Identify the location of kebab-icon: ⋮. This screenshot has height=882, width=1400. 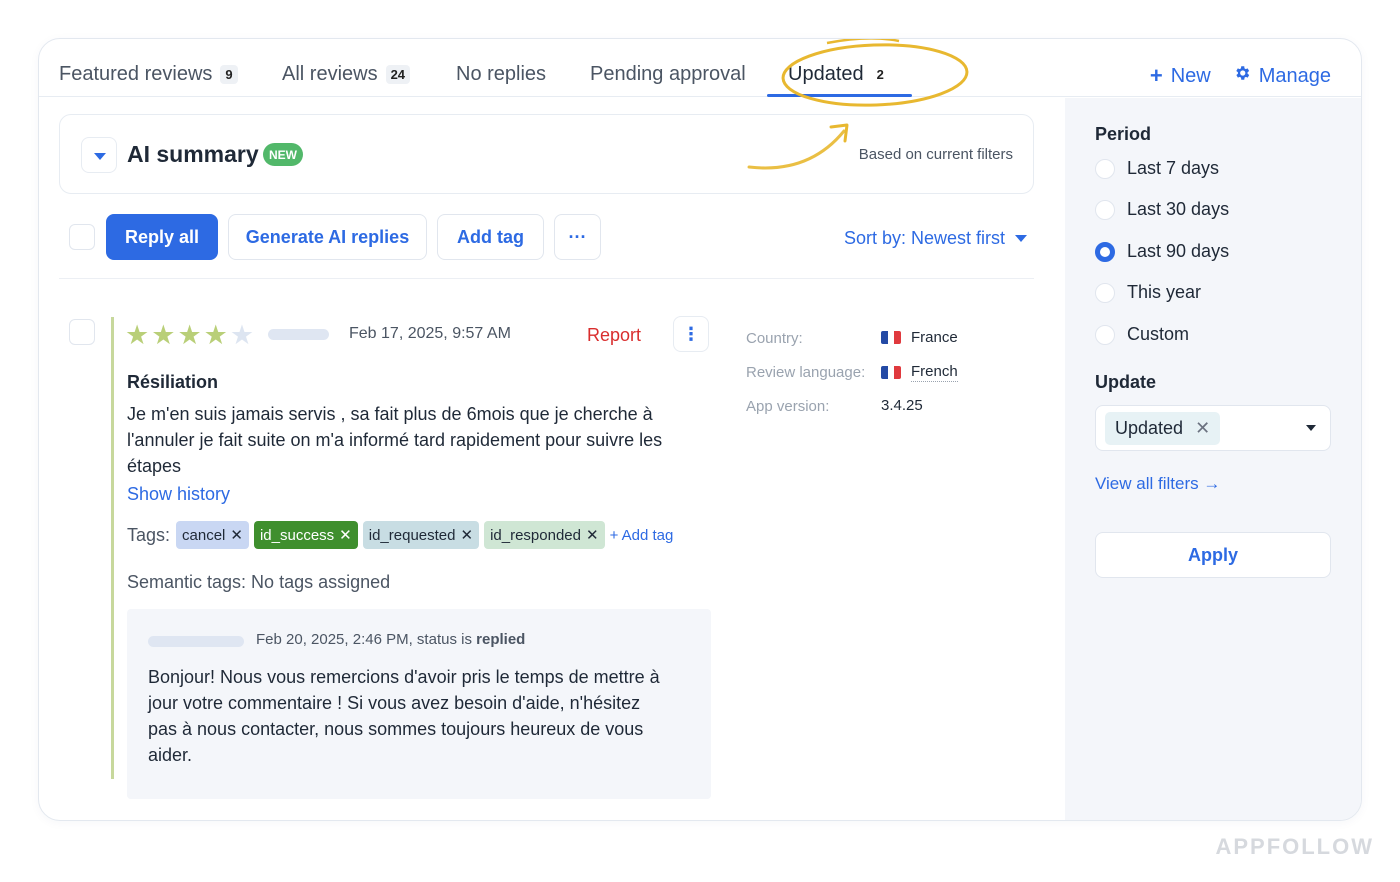
(691, 333).